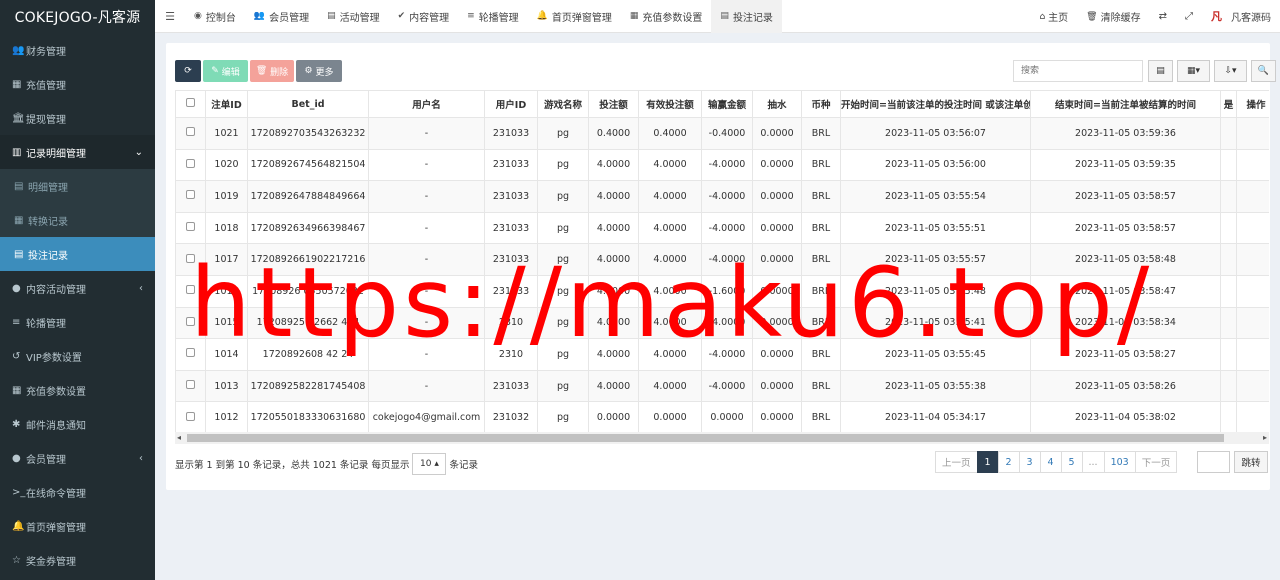 The width and height of the screenshot is (1280, 580). I want to click on user-menu: 凡凡客源码, so click(1241, 17).